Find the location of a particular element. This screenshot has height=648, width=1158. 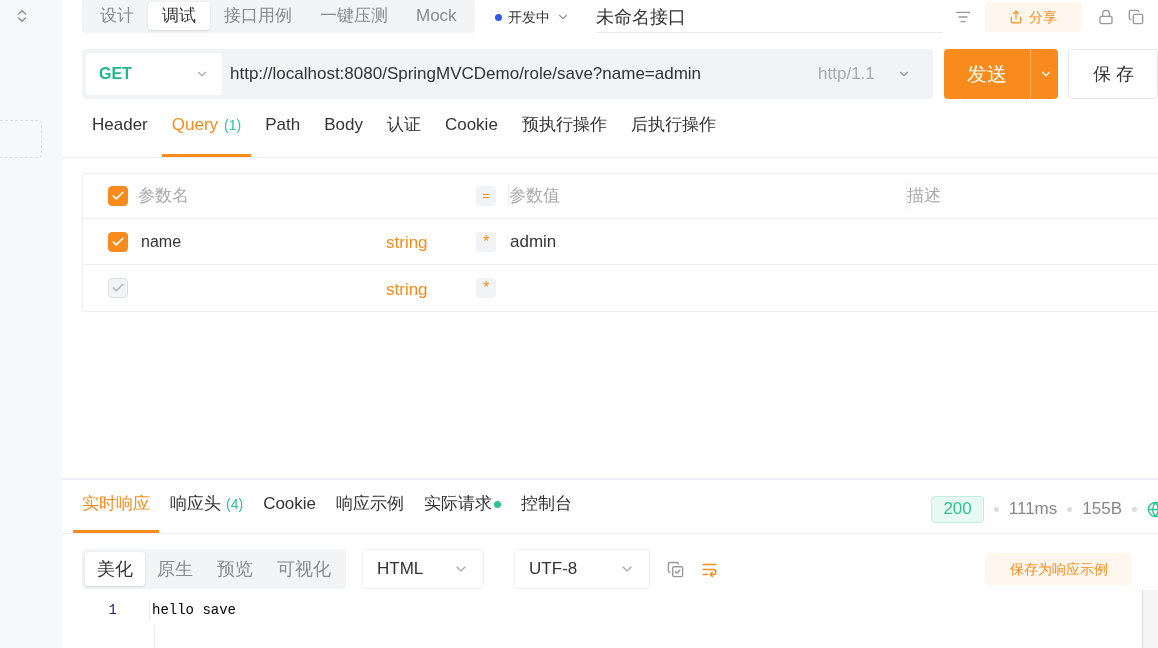

response-time: 111ms is located at coordinates (1033, 509).